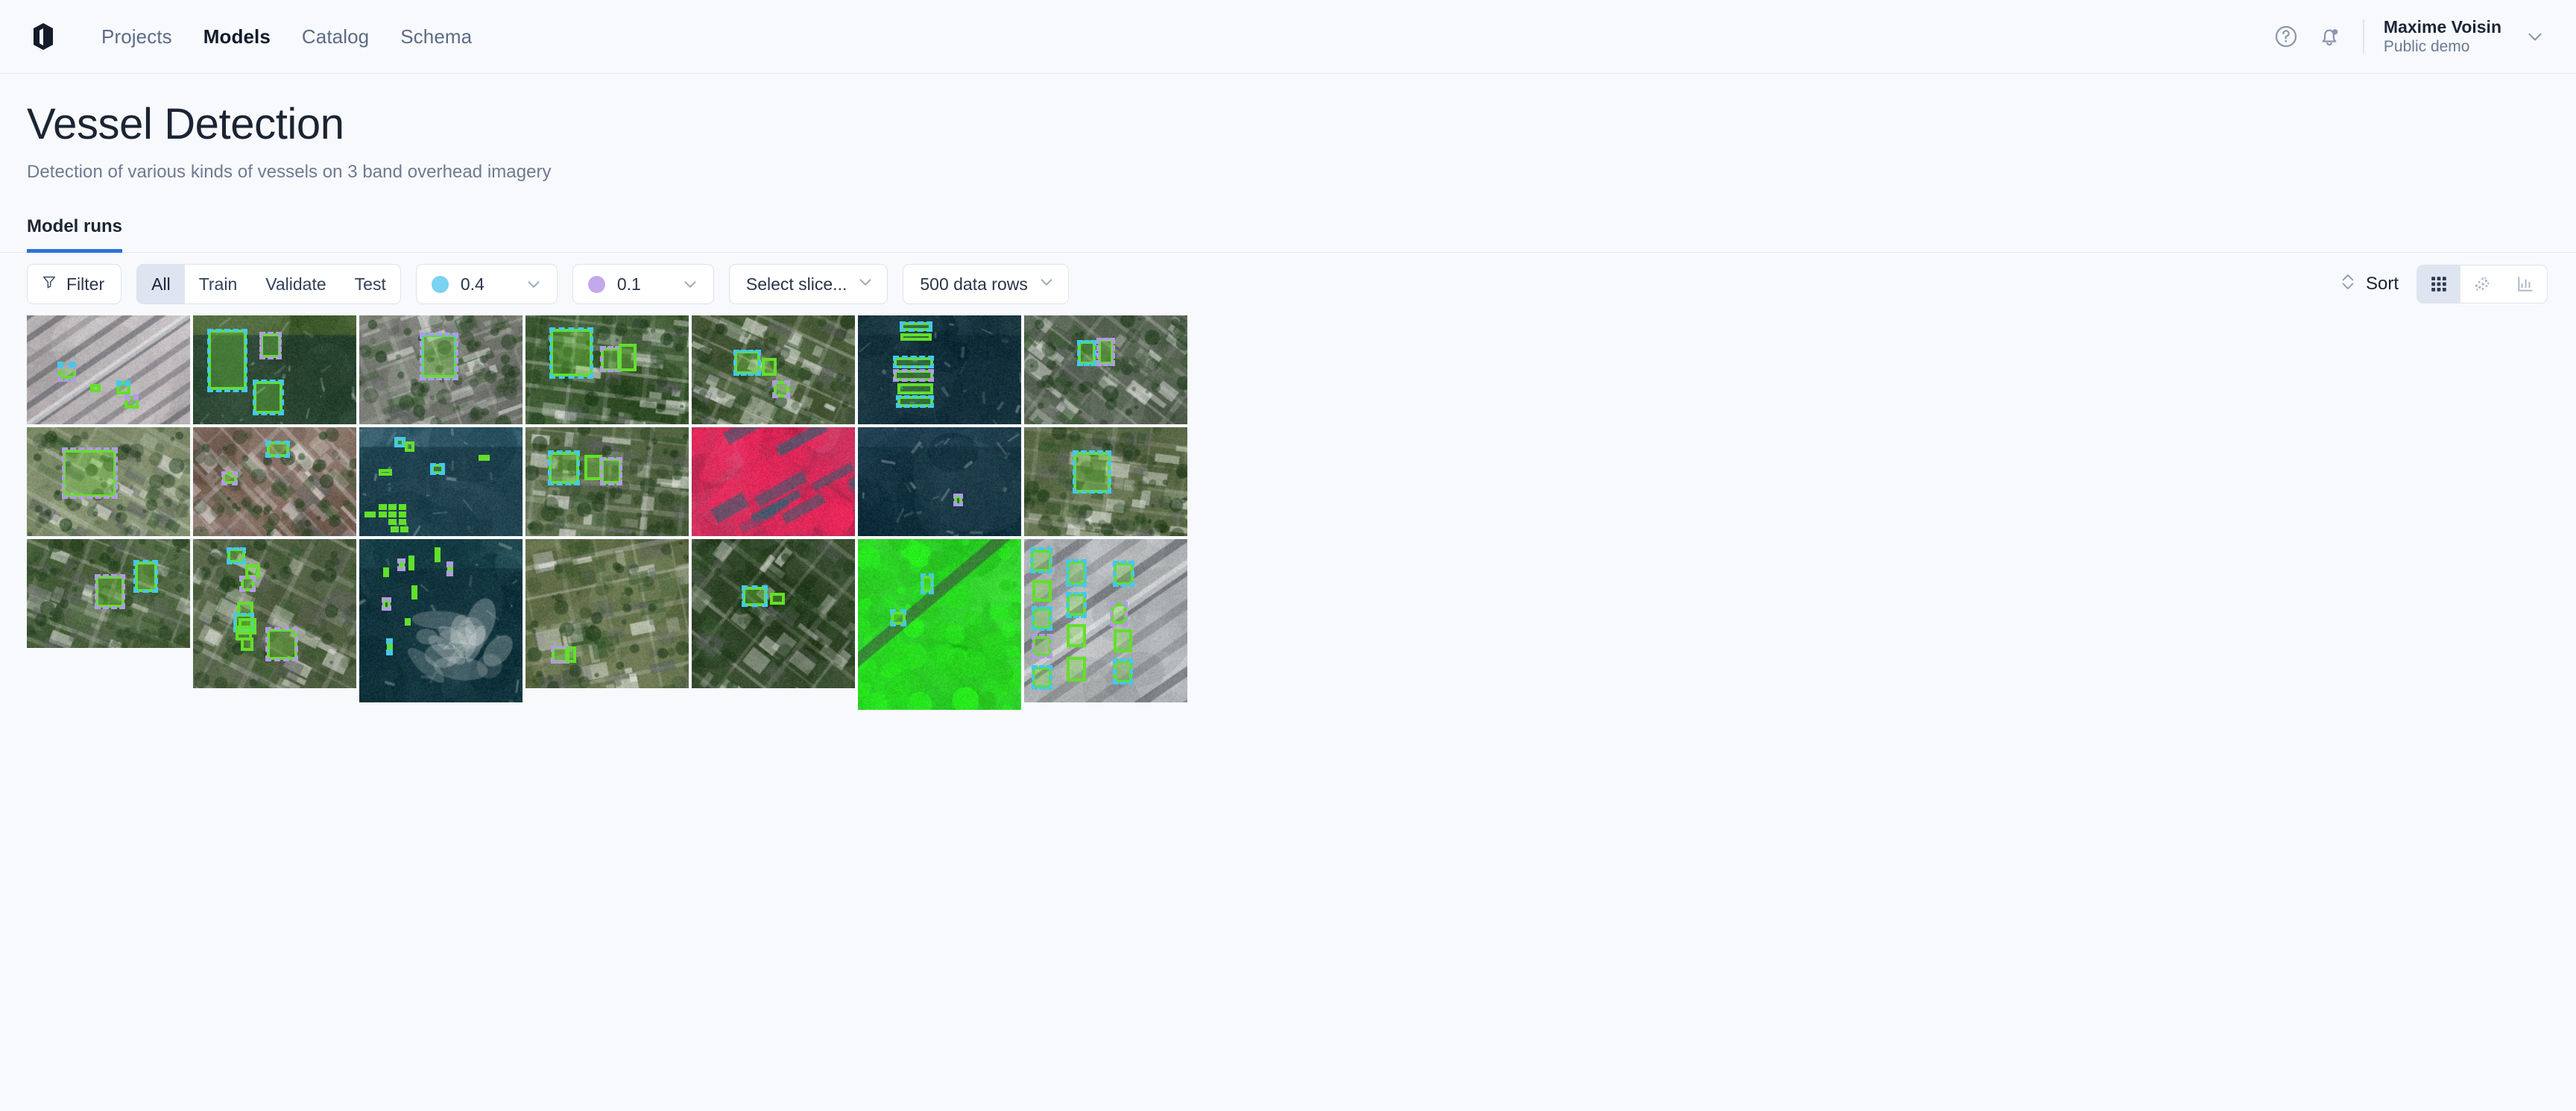 This screenshot has height=1111, width=2576. I want to click on data-rows-select: 500 data rows, so click(986, 284).